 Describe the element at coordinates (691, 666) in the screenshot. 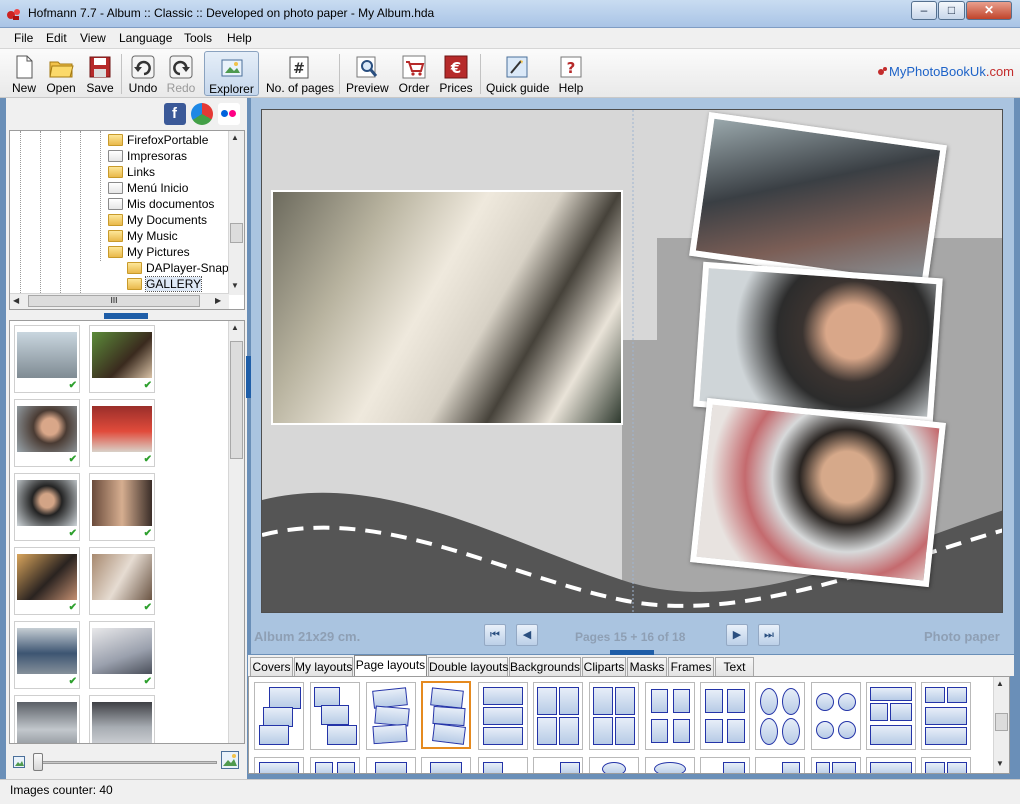

I see `tab-frames: Frames` at that location.